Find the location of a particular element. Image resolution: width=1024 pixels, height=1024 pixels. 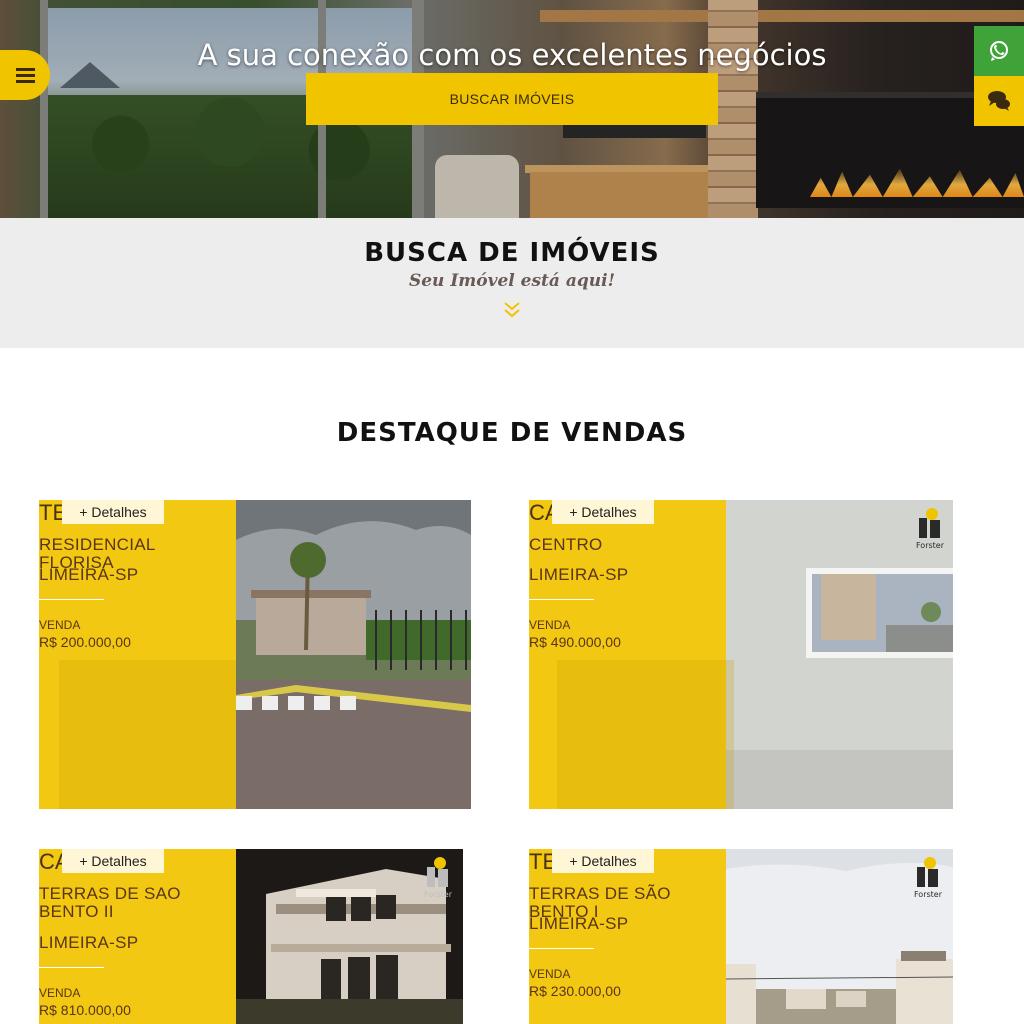

buscar-imoveis-button: BUSCAR IMÓVEIS is located at coordinates (512, 99).